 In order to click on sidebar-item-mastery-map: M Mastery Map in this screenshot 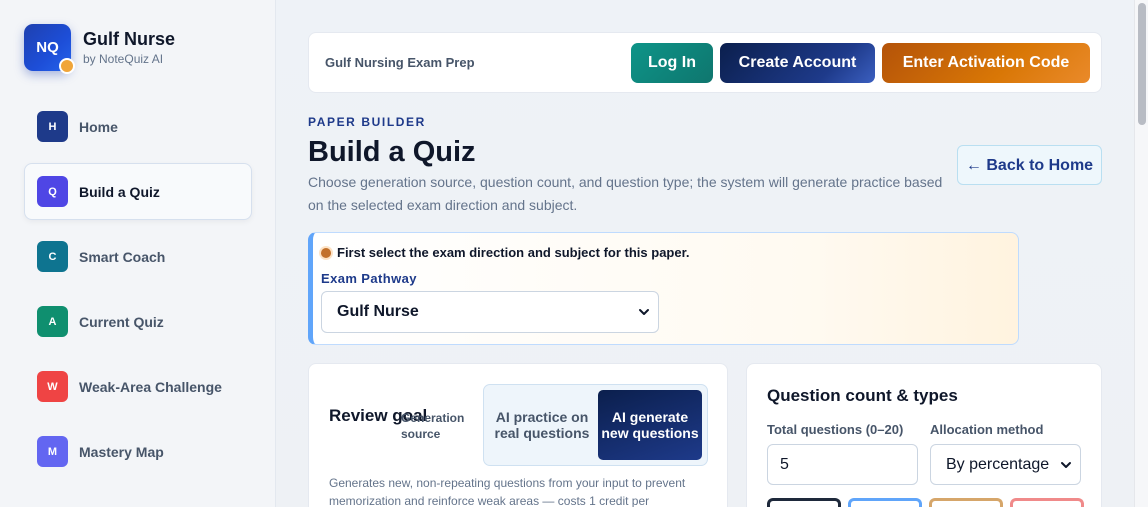, I will do `click(138, 451)`.